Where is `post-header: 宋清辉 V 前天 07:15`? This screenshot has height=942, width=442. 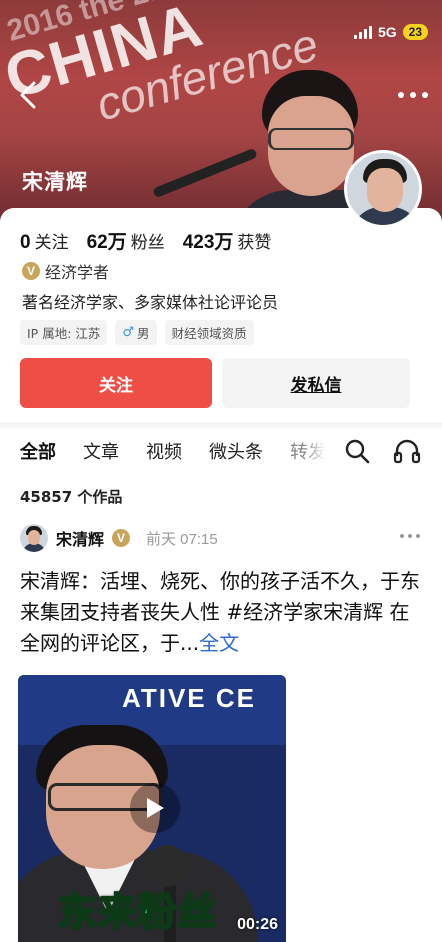
post-header: 宋清辉 V 前天 07:15 is located at coordinates (119, 538).